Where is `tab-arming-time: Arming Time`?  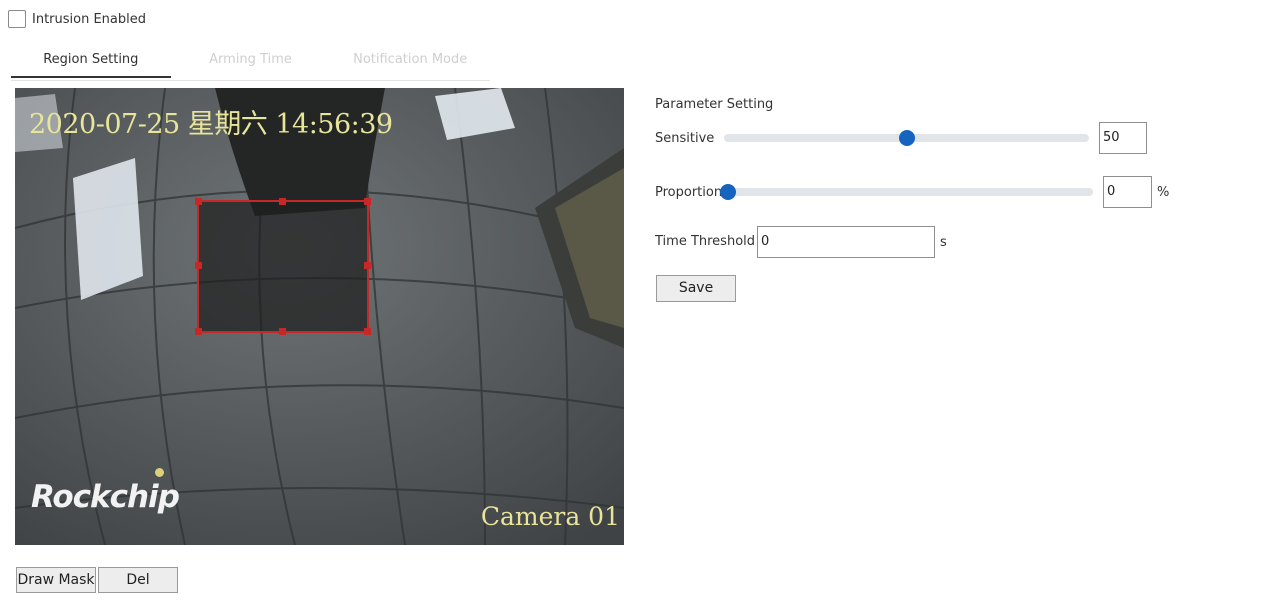
tab-arming-time: Arming Time is located at coordinates (251, 63).